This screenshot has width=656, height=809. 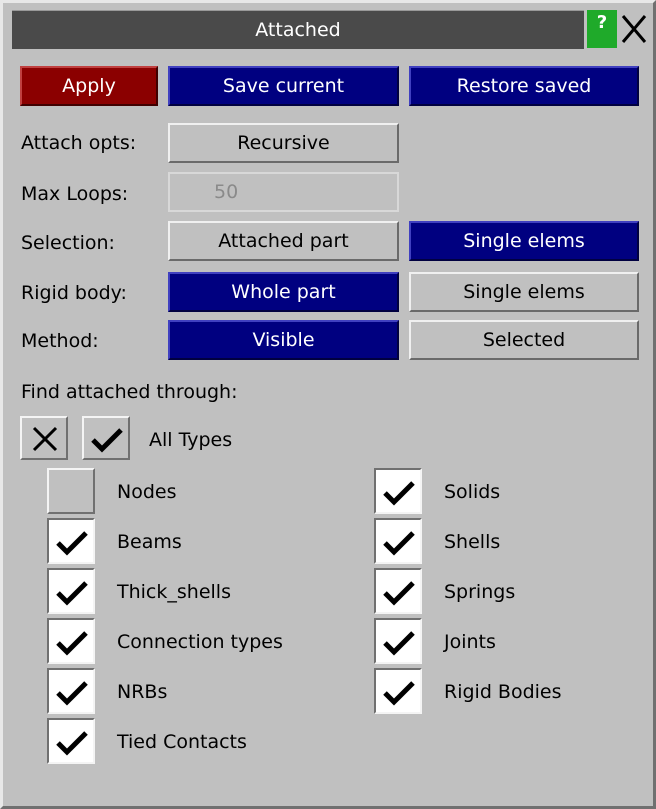 I want to click on checkbox-beams, so click(x=71, y=541).